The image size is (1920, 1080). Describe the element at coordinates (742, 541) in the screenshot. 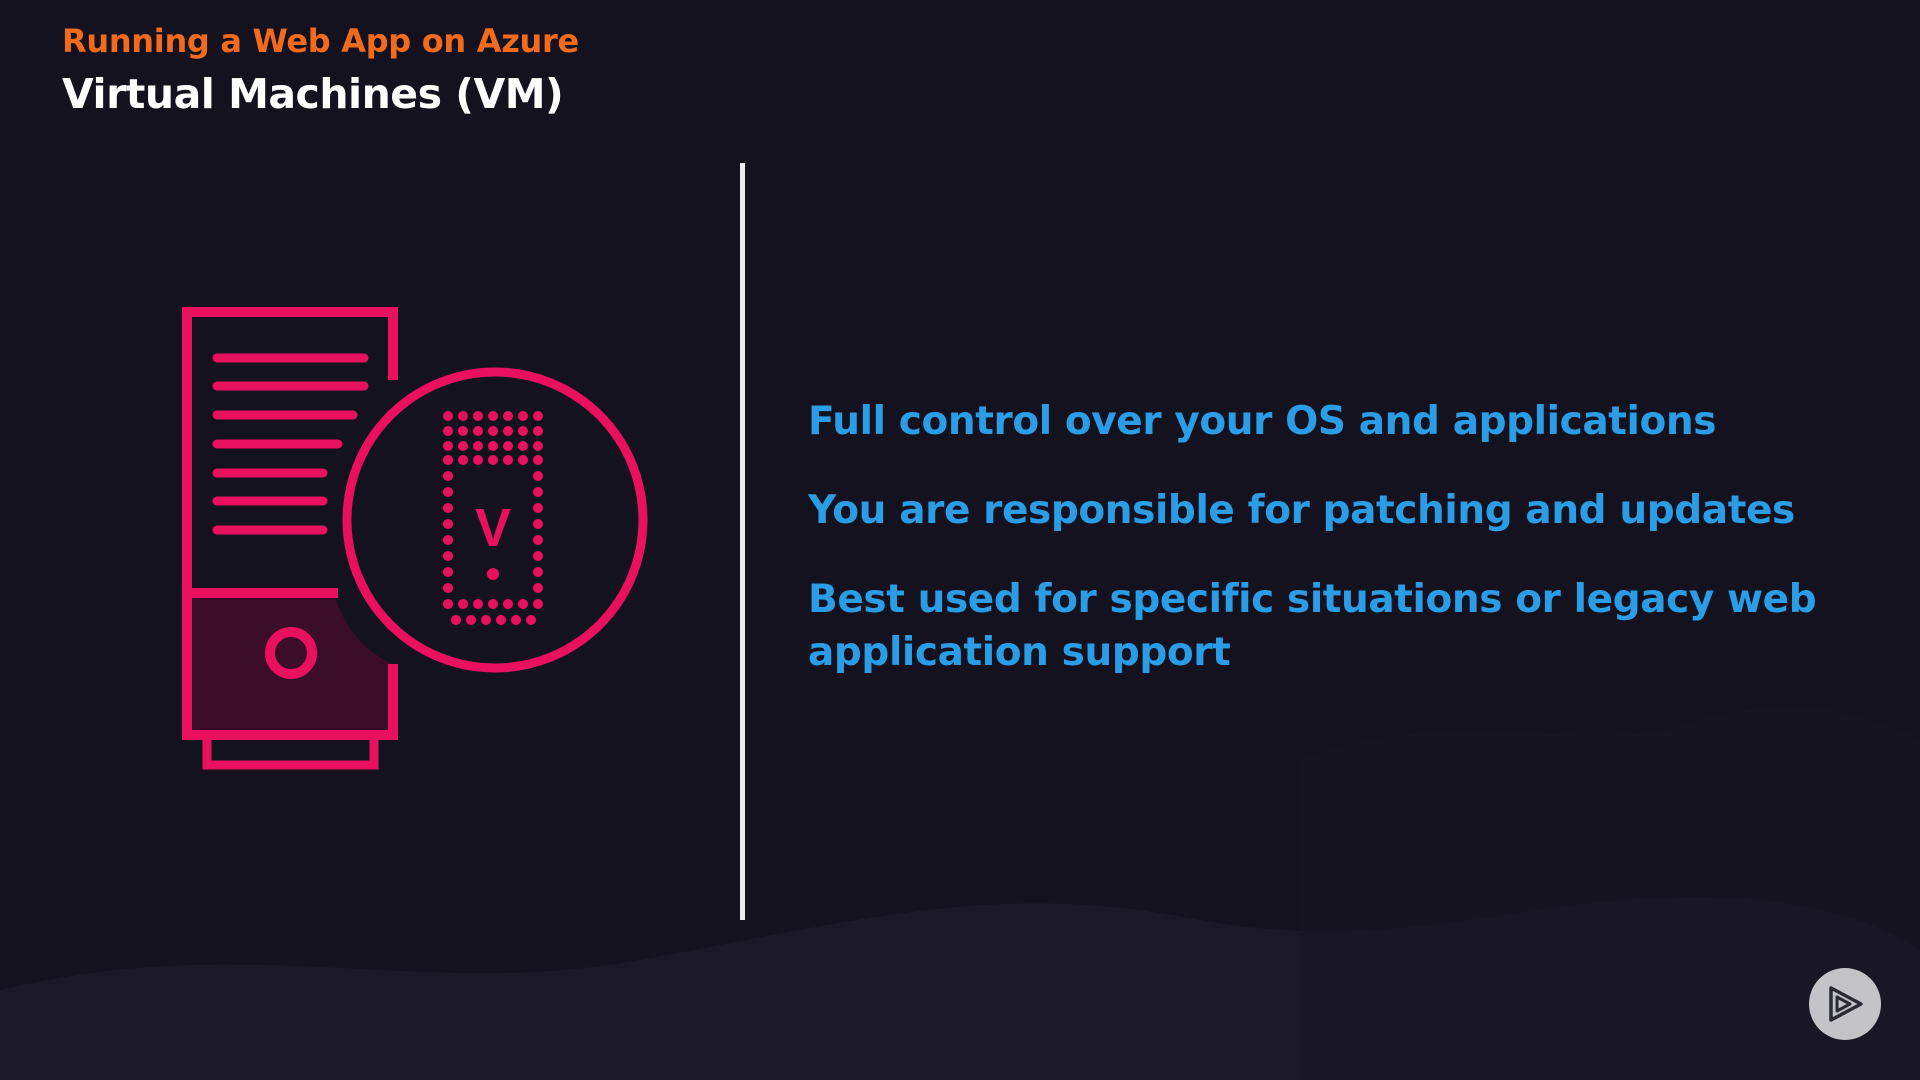

I see `vertical-divider` at that location.